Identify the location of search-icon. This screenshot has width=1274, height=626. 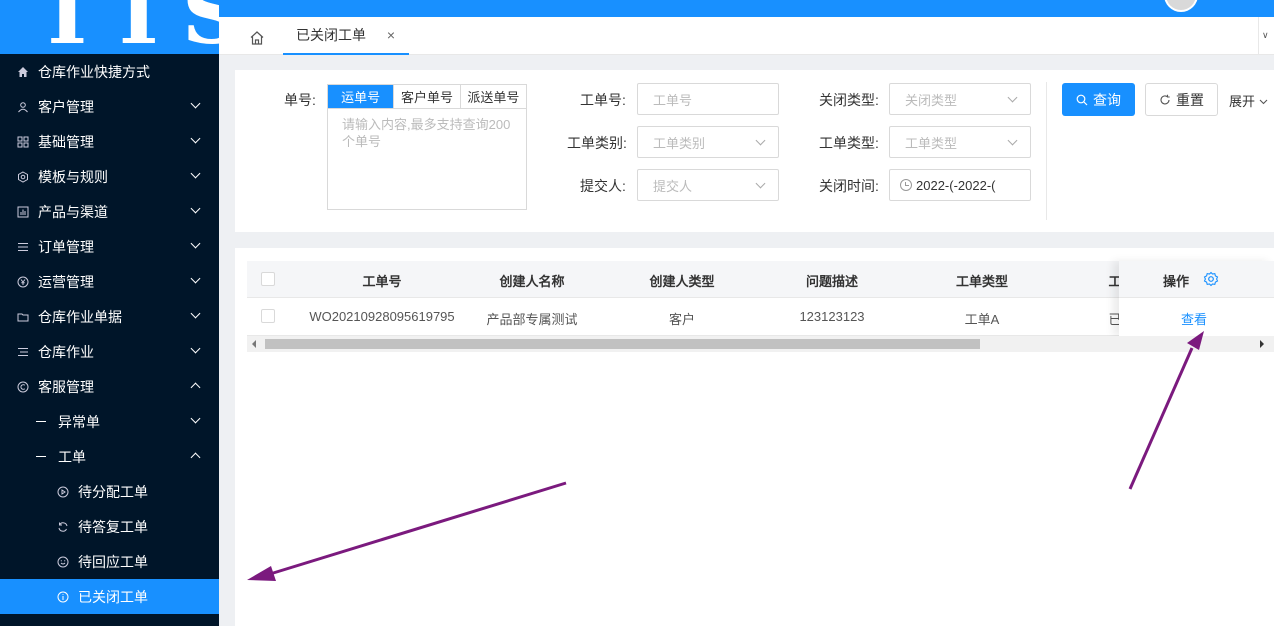
(1082, 99).